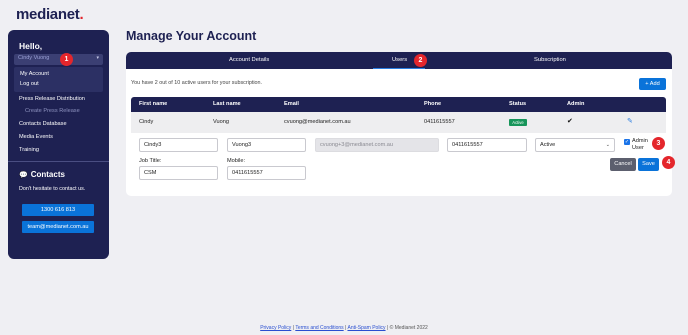  What do you see at coordinates (58, 227) in the screenshot?
I see `email-button: team@medianet.com.au` at bounding box center [58, 227].